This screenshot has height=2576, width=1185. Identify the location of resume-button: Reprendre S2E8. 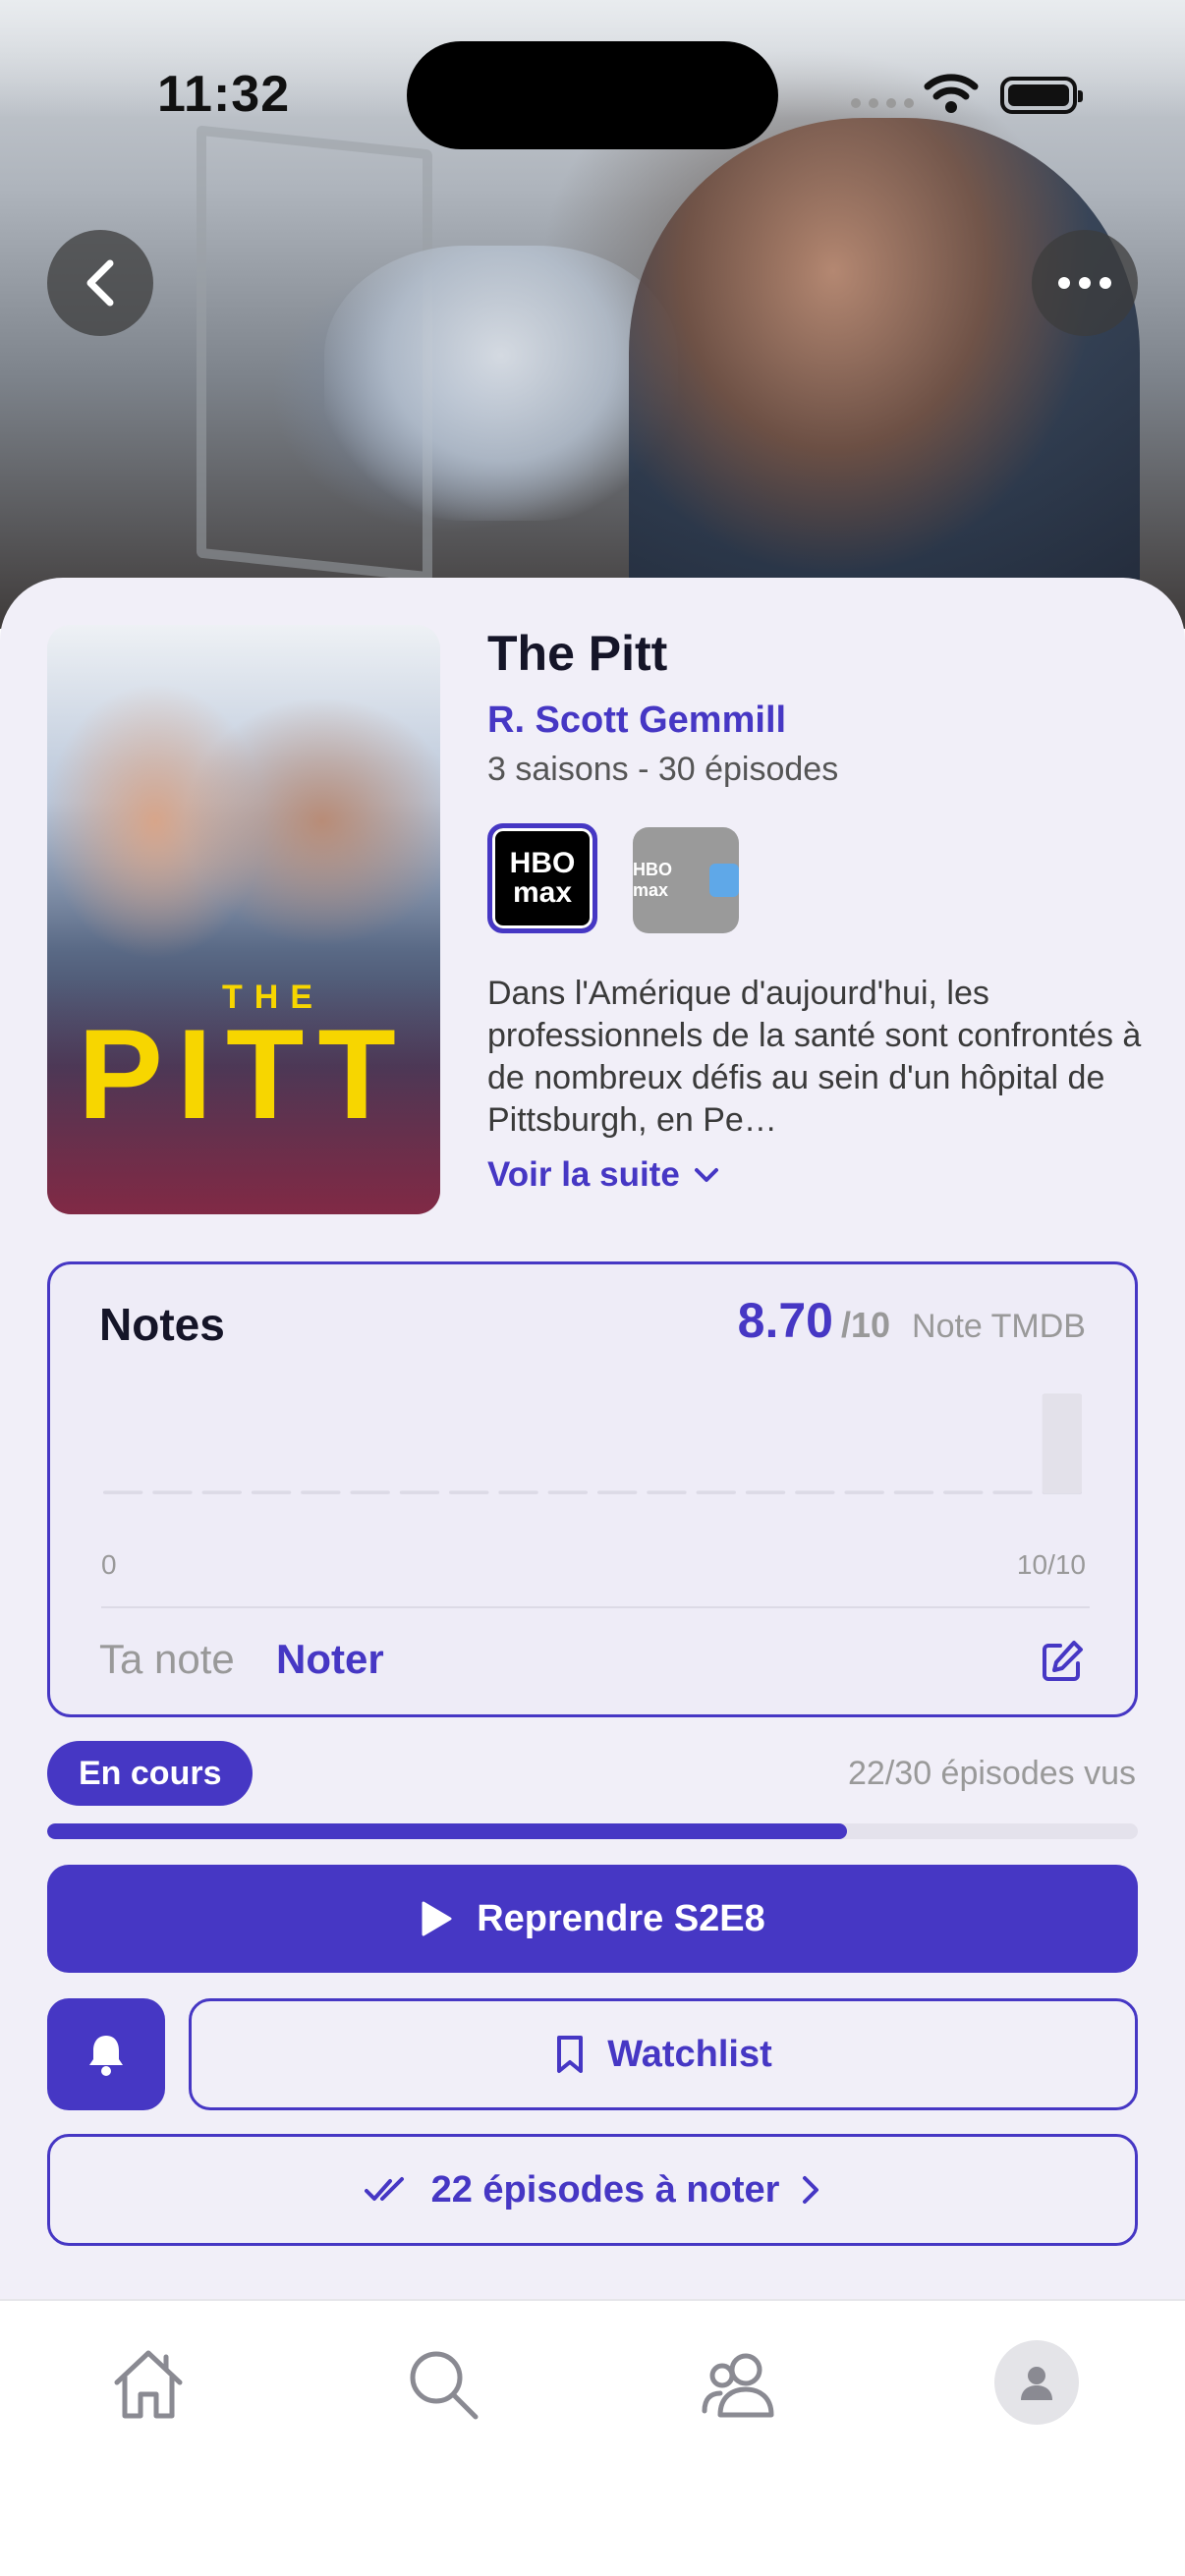
(592, 1919).